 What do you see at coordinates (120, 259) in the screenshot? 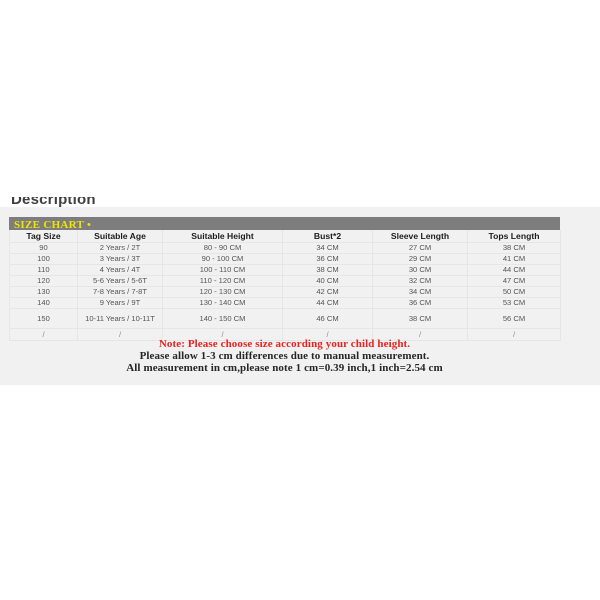
I see `cell-suitable-age: 3 Years / 3T` at bounding box center [120, 259].